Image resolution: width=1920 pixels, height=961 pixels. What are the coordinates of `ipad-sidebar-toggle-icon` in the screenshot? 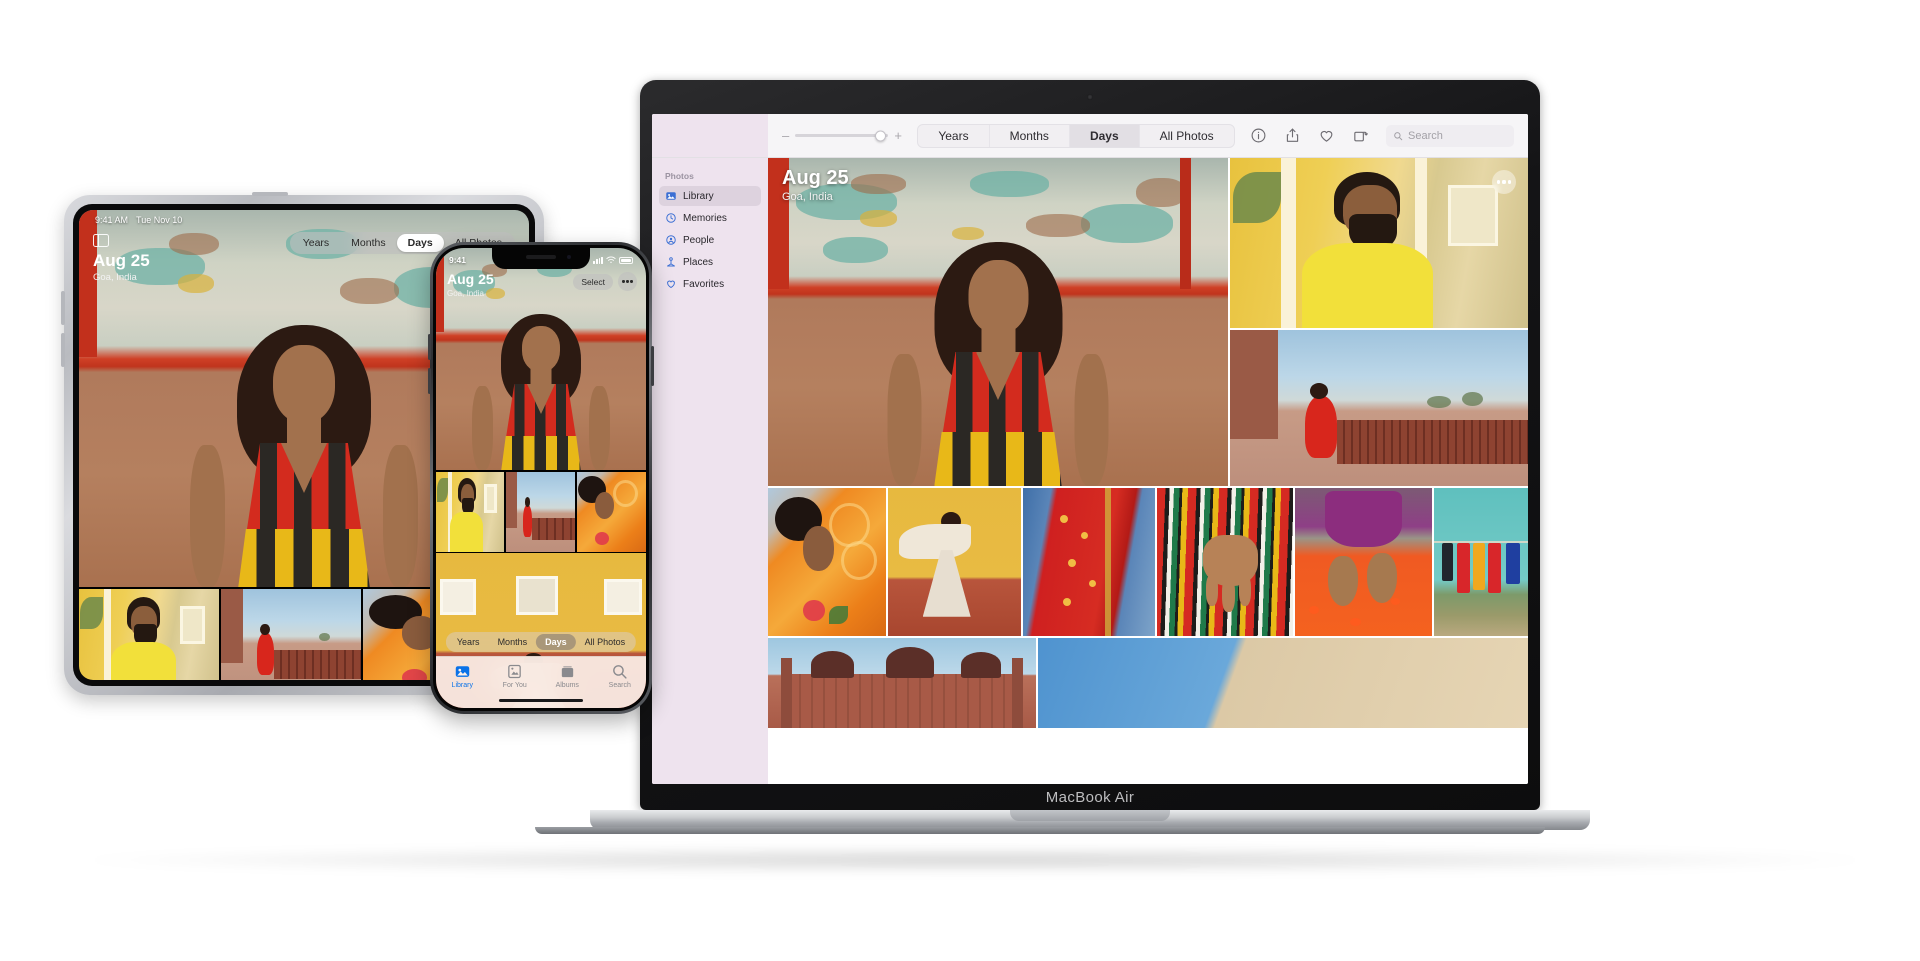 It's located at (101, 240).